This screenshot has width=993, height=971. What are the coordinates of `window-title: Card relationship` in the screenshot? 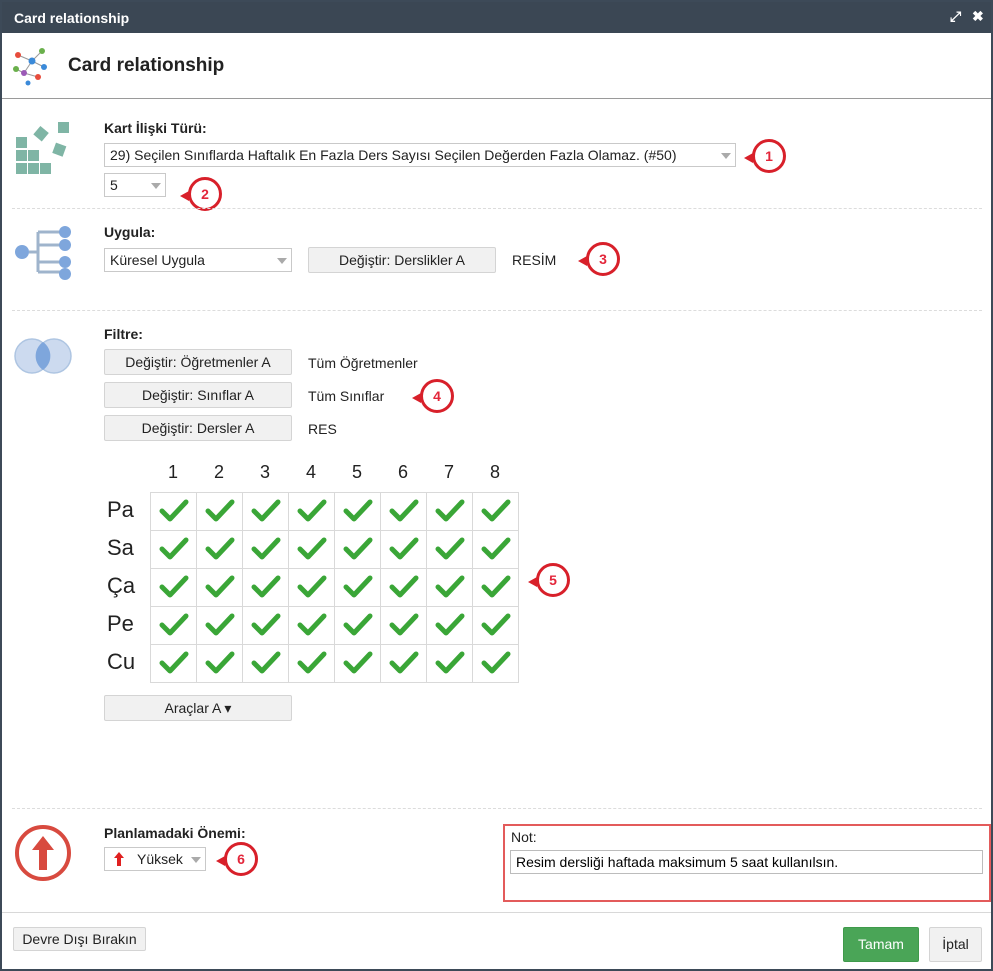 It's located at (72, 18).